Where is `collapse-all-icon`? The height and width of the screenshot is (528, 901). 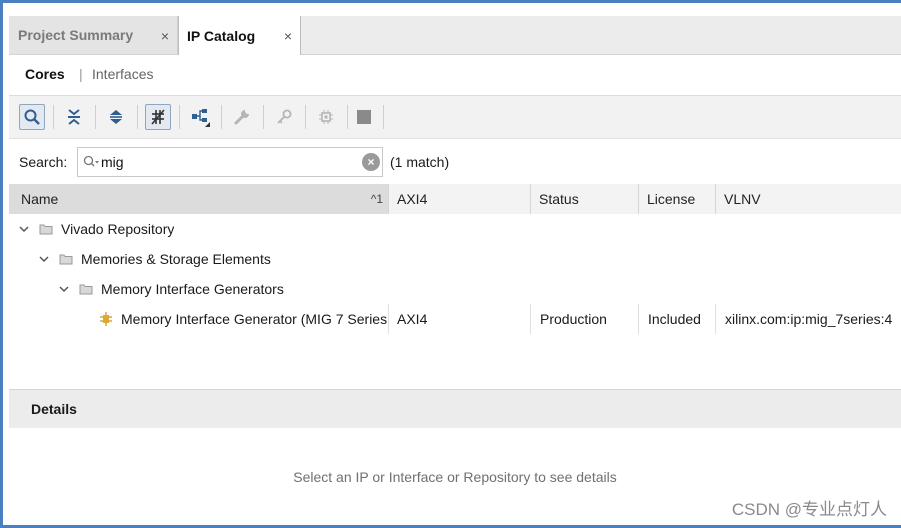 collapse-all-icon is located at coordinates (74, 117).